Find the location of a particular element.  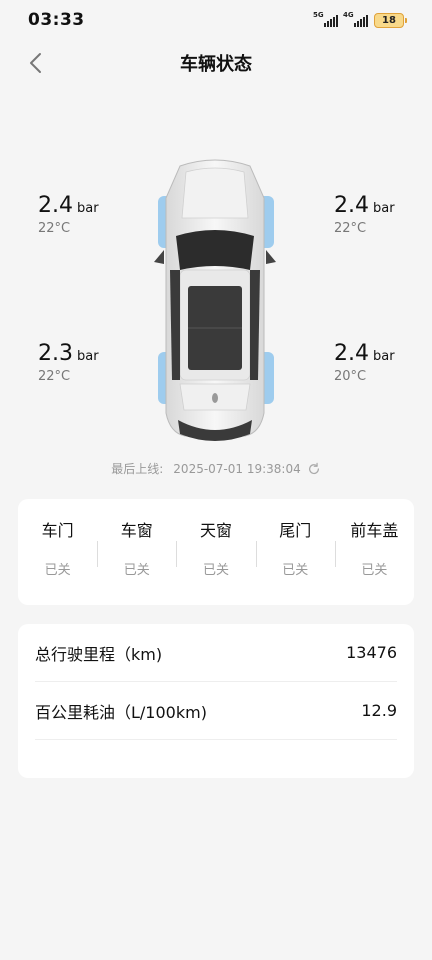

stat-label: 总行驶里程（km) is located at coordinates (99, 654).